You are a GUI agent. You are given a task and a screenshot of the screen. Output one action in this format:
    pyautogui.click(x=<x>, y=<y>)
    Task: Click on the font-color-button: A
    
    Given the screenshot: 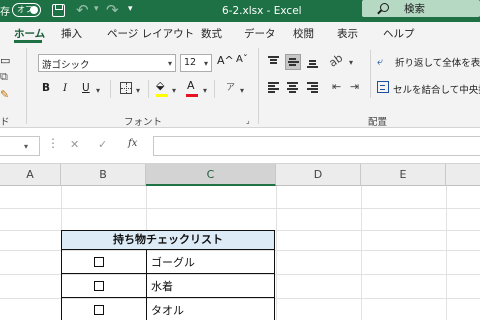 What is the action you would take?
    pyautogui.click(x=191, y=85)
    